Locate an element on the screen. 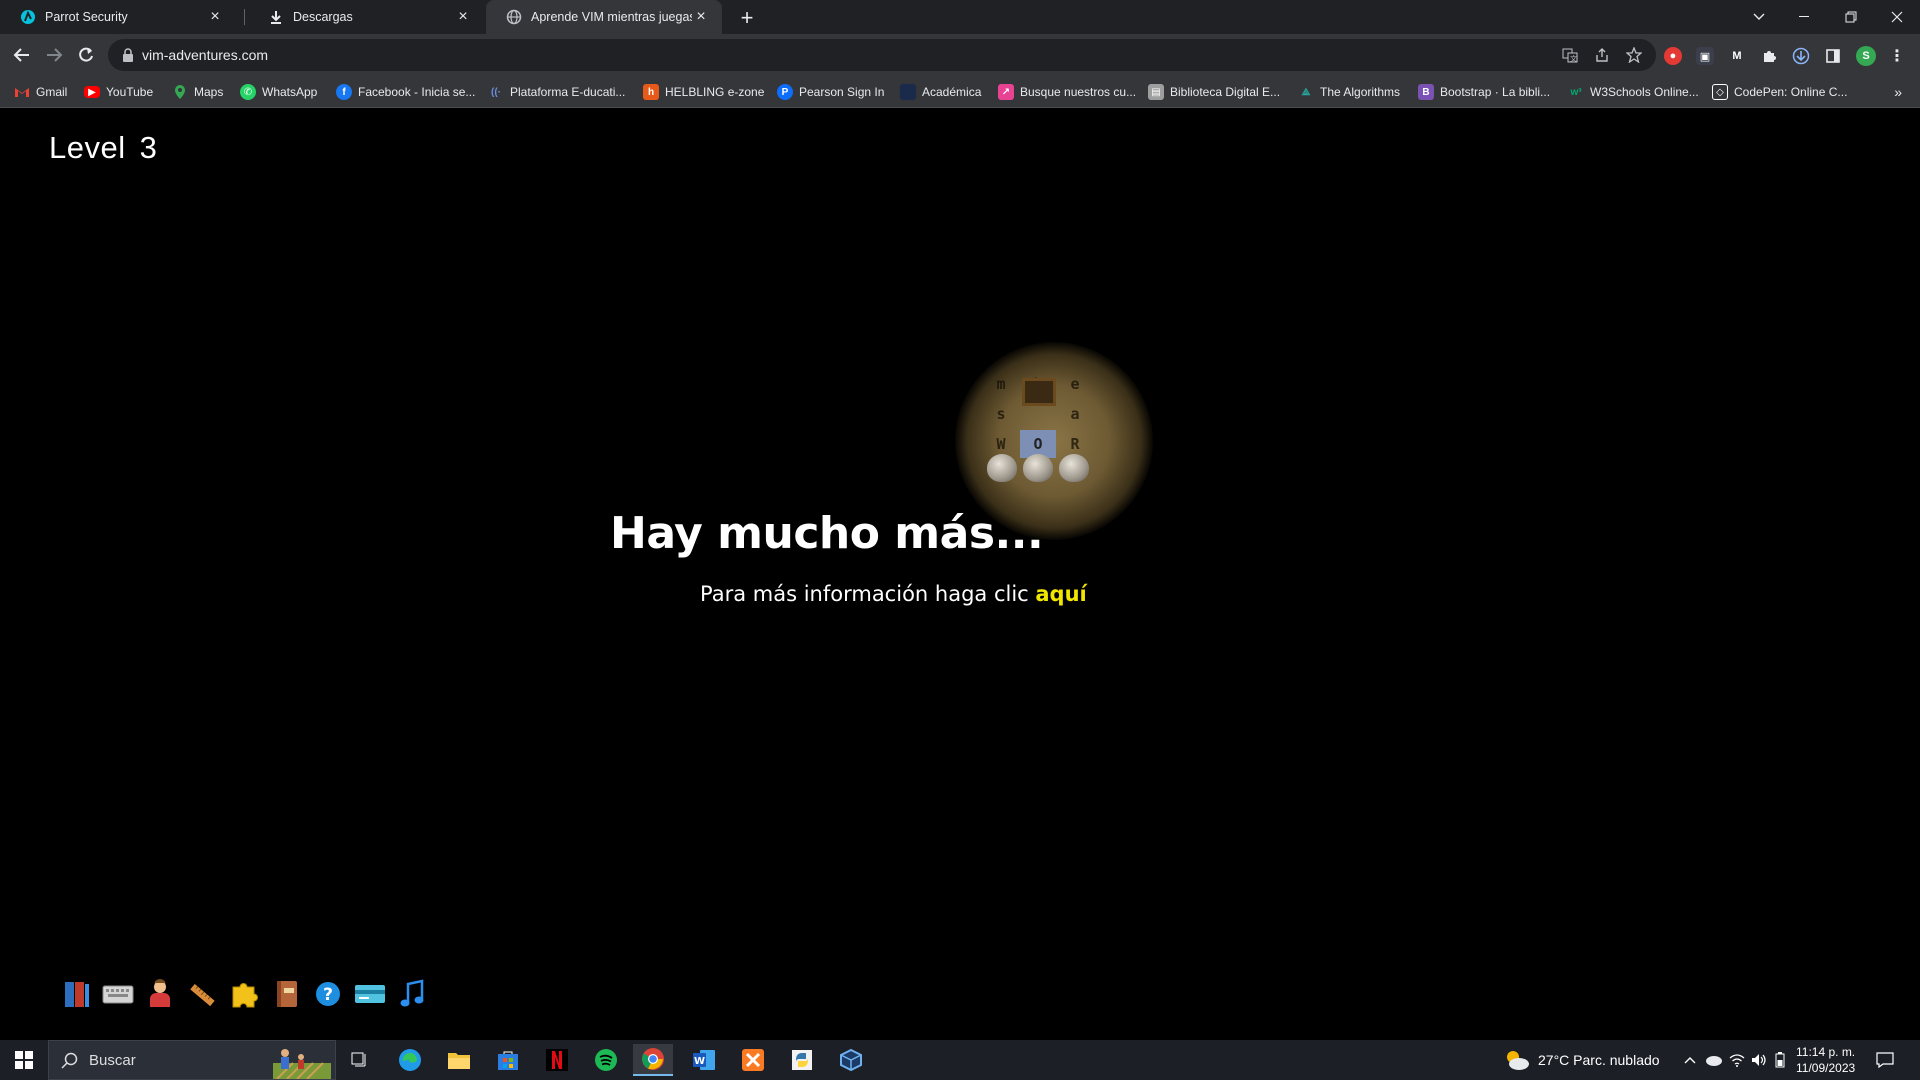  bookmark-academica: Académica is located at coordinates (940, 92).